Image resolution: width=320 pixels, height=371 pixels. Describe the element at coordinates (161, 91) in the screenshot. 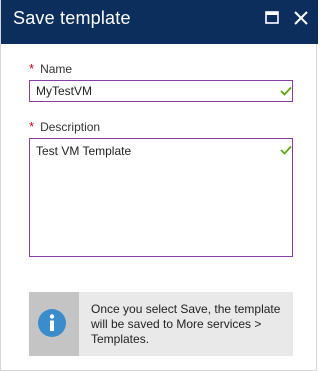

I see `name-input: MyTestVM` at that location.